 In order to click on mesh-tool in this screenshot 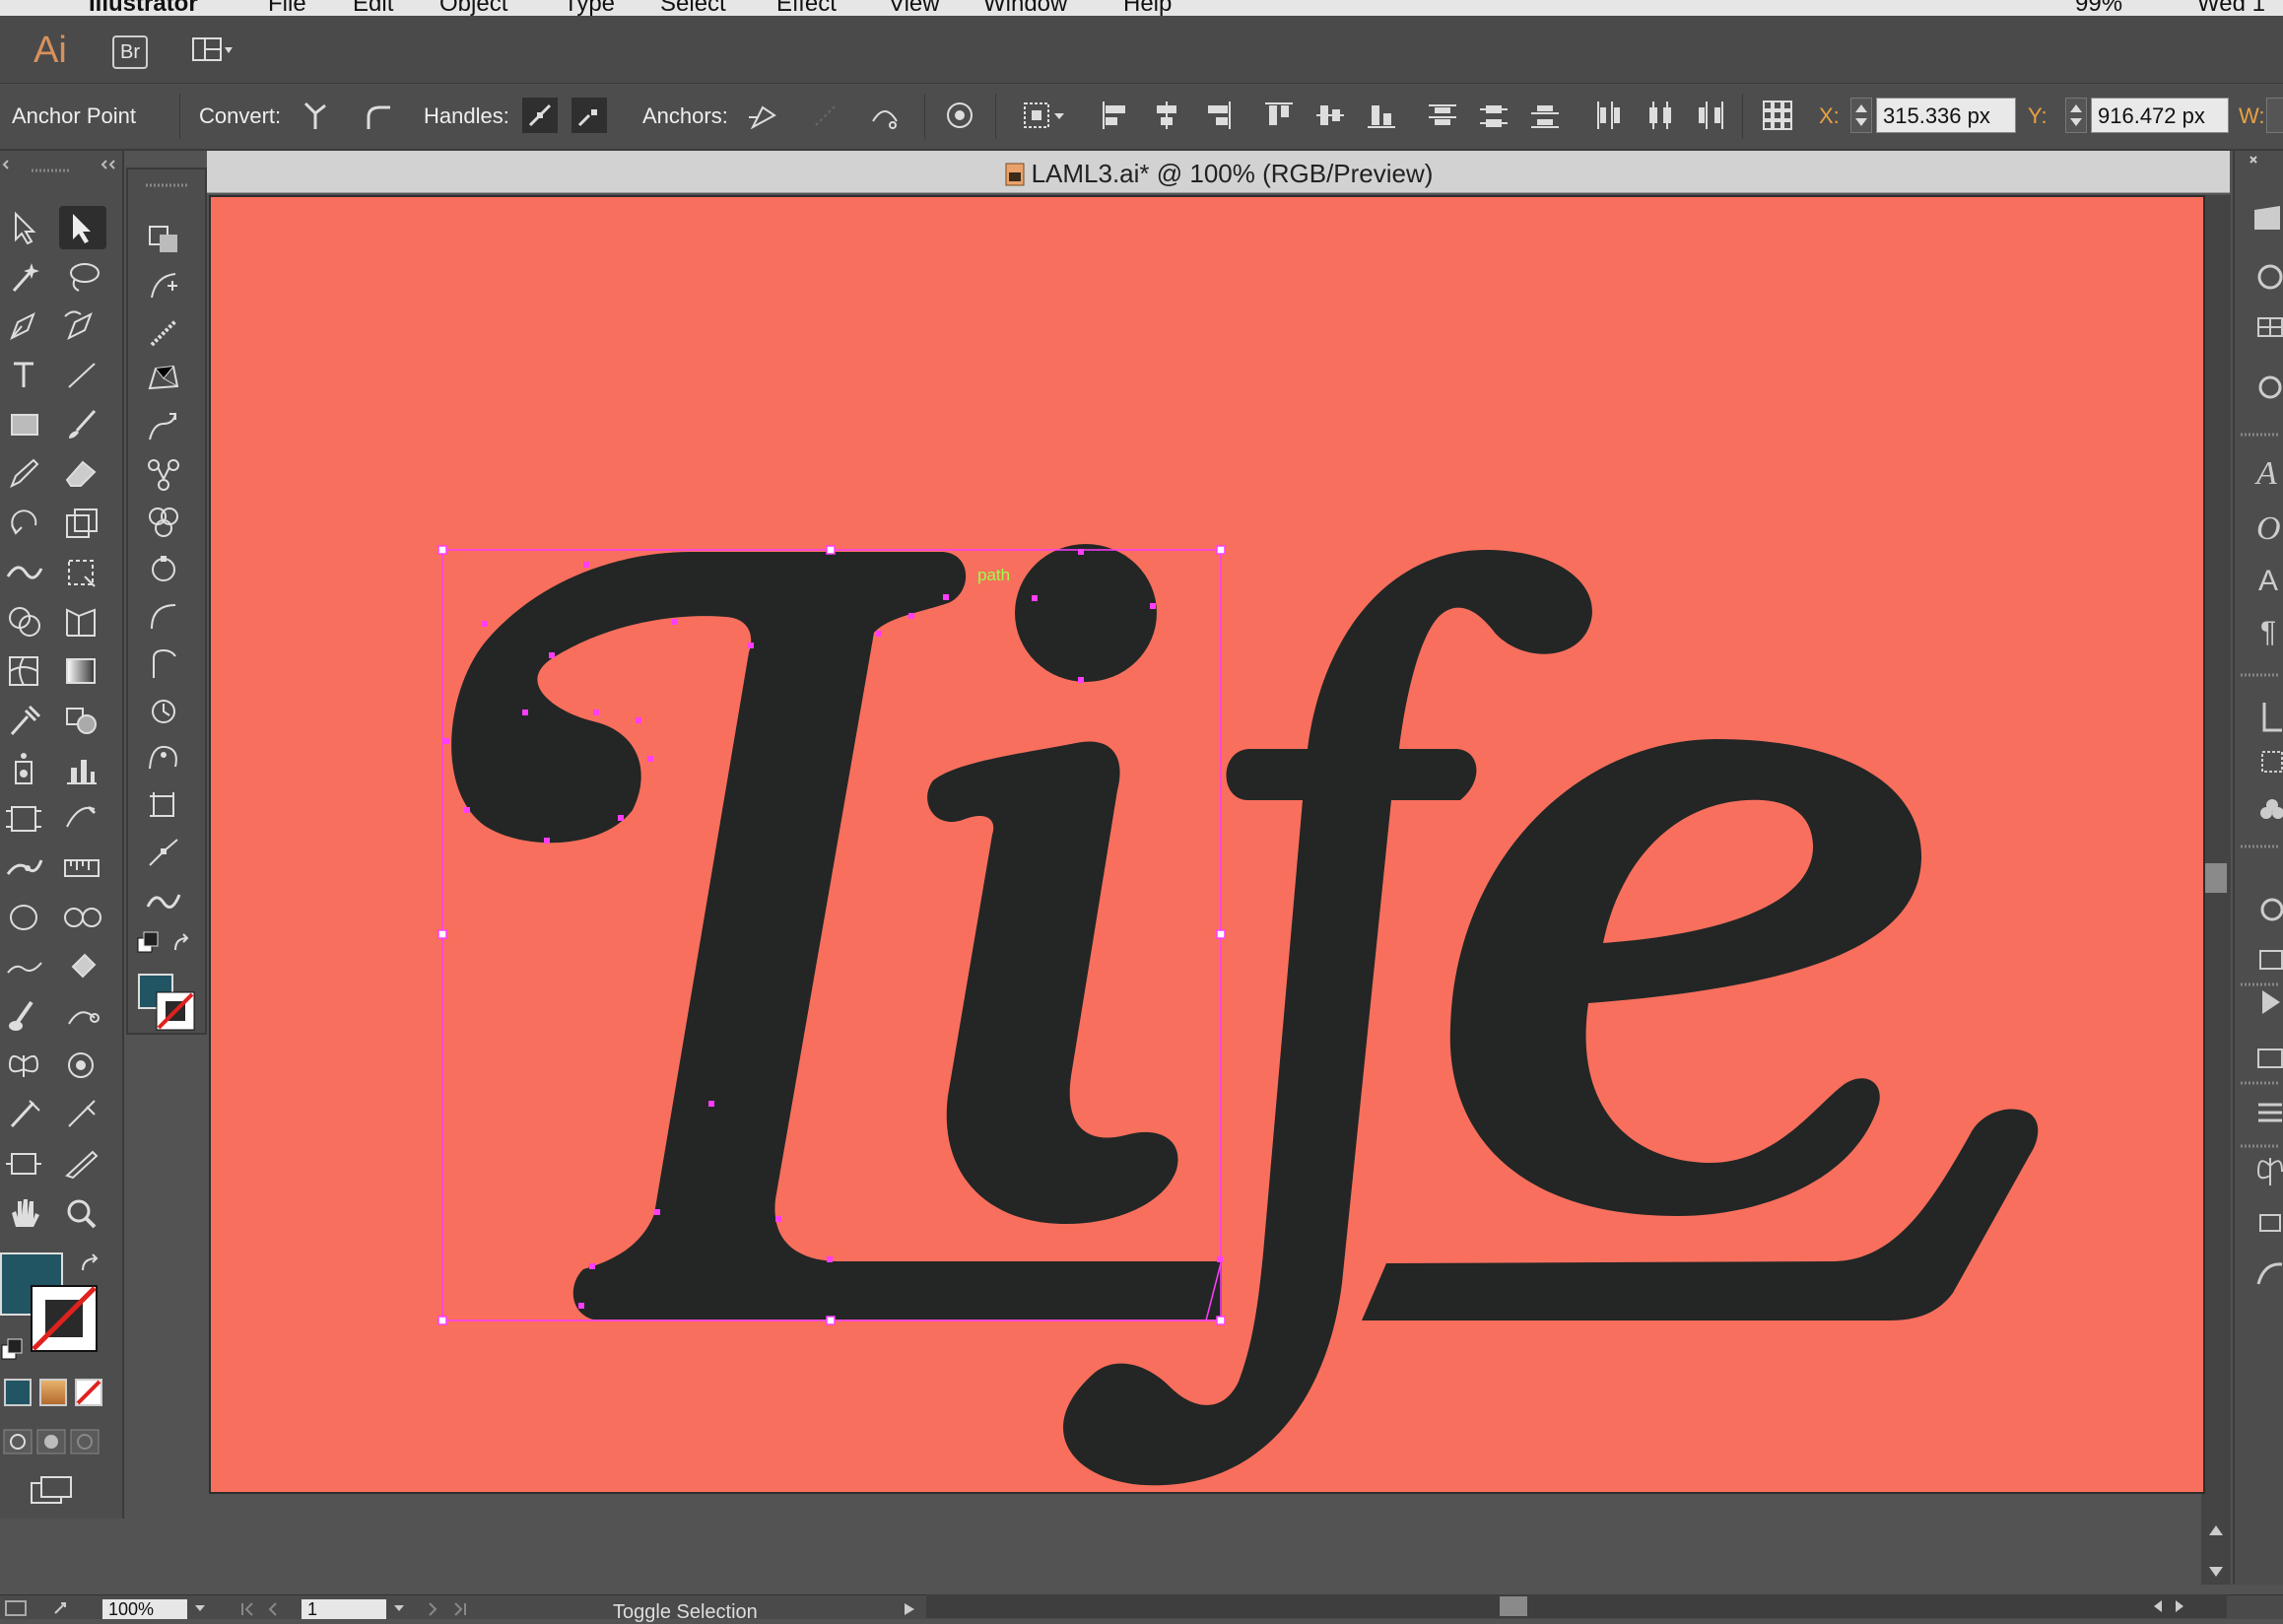, I will do `click(25, 671)`.